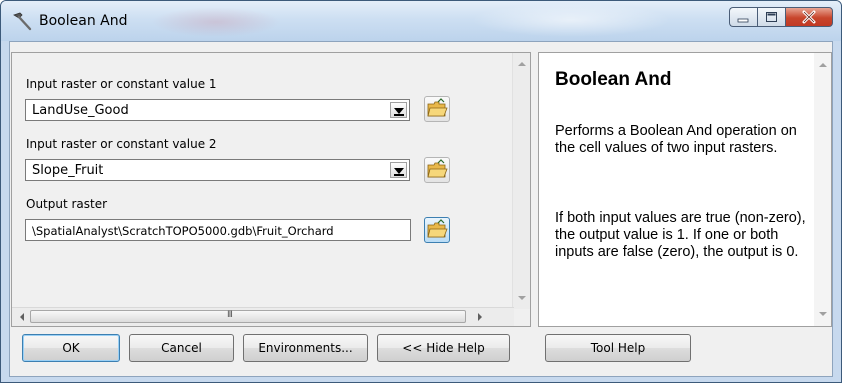 The height and width of the screenshot is (383, 842). Describe the element at coordinates (68, 170) in the screenshot. I see `input2-value: Slope_Fruit` at that location.